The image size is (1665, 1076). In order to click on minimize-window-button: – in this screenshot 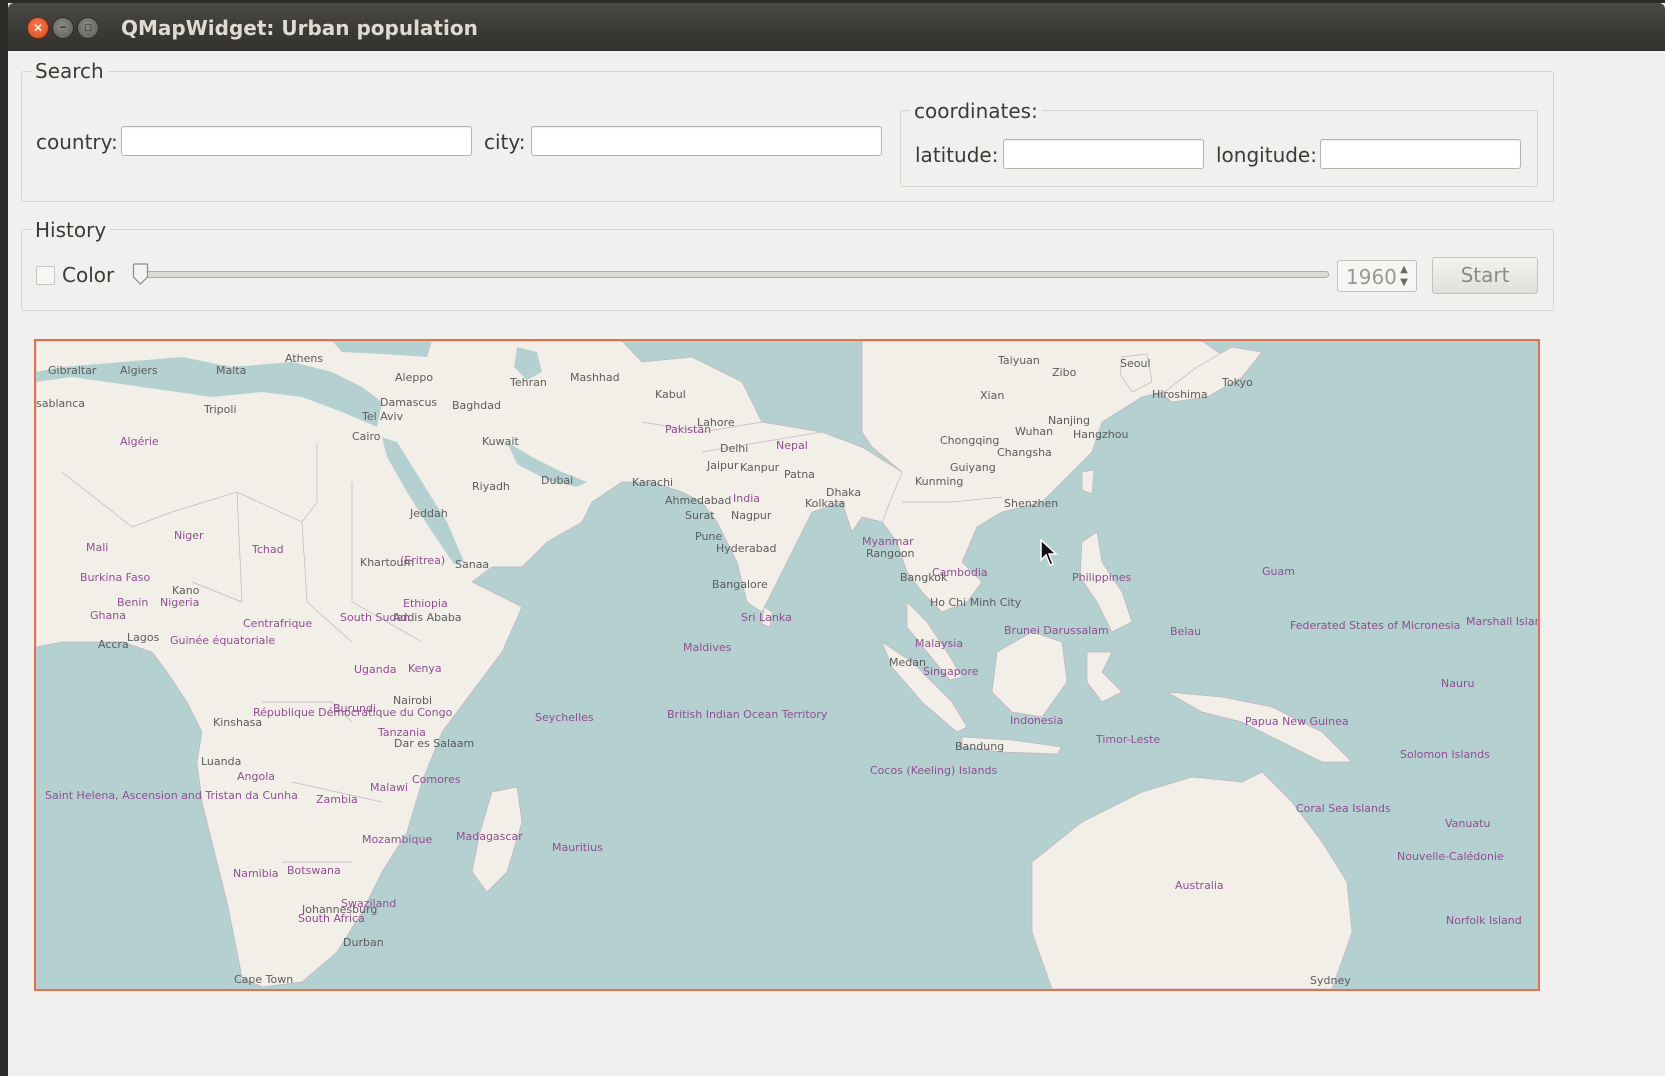, I will do `click(63, 28)`.